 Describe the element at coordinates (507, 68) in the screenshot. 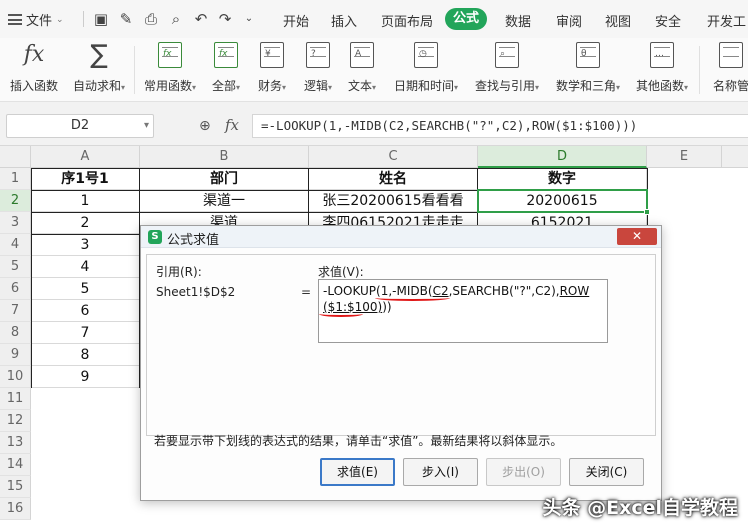

I see `lookup-reference-button: ⌕ 查找与引用▾` at that location.